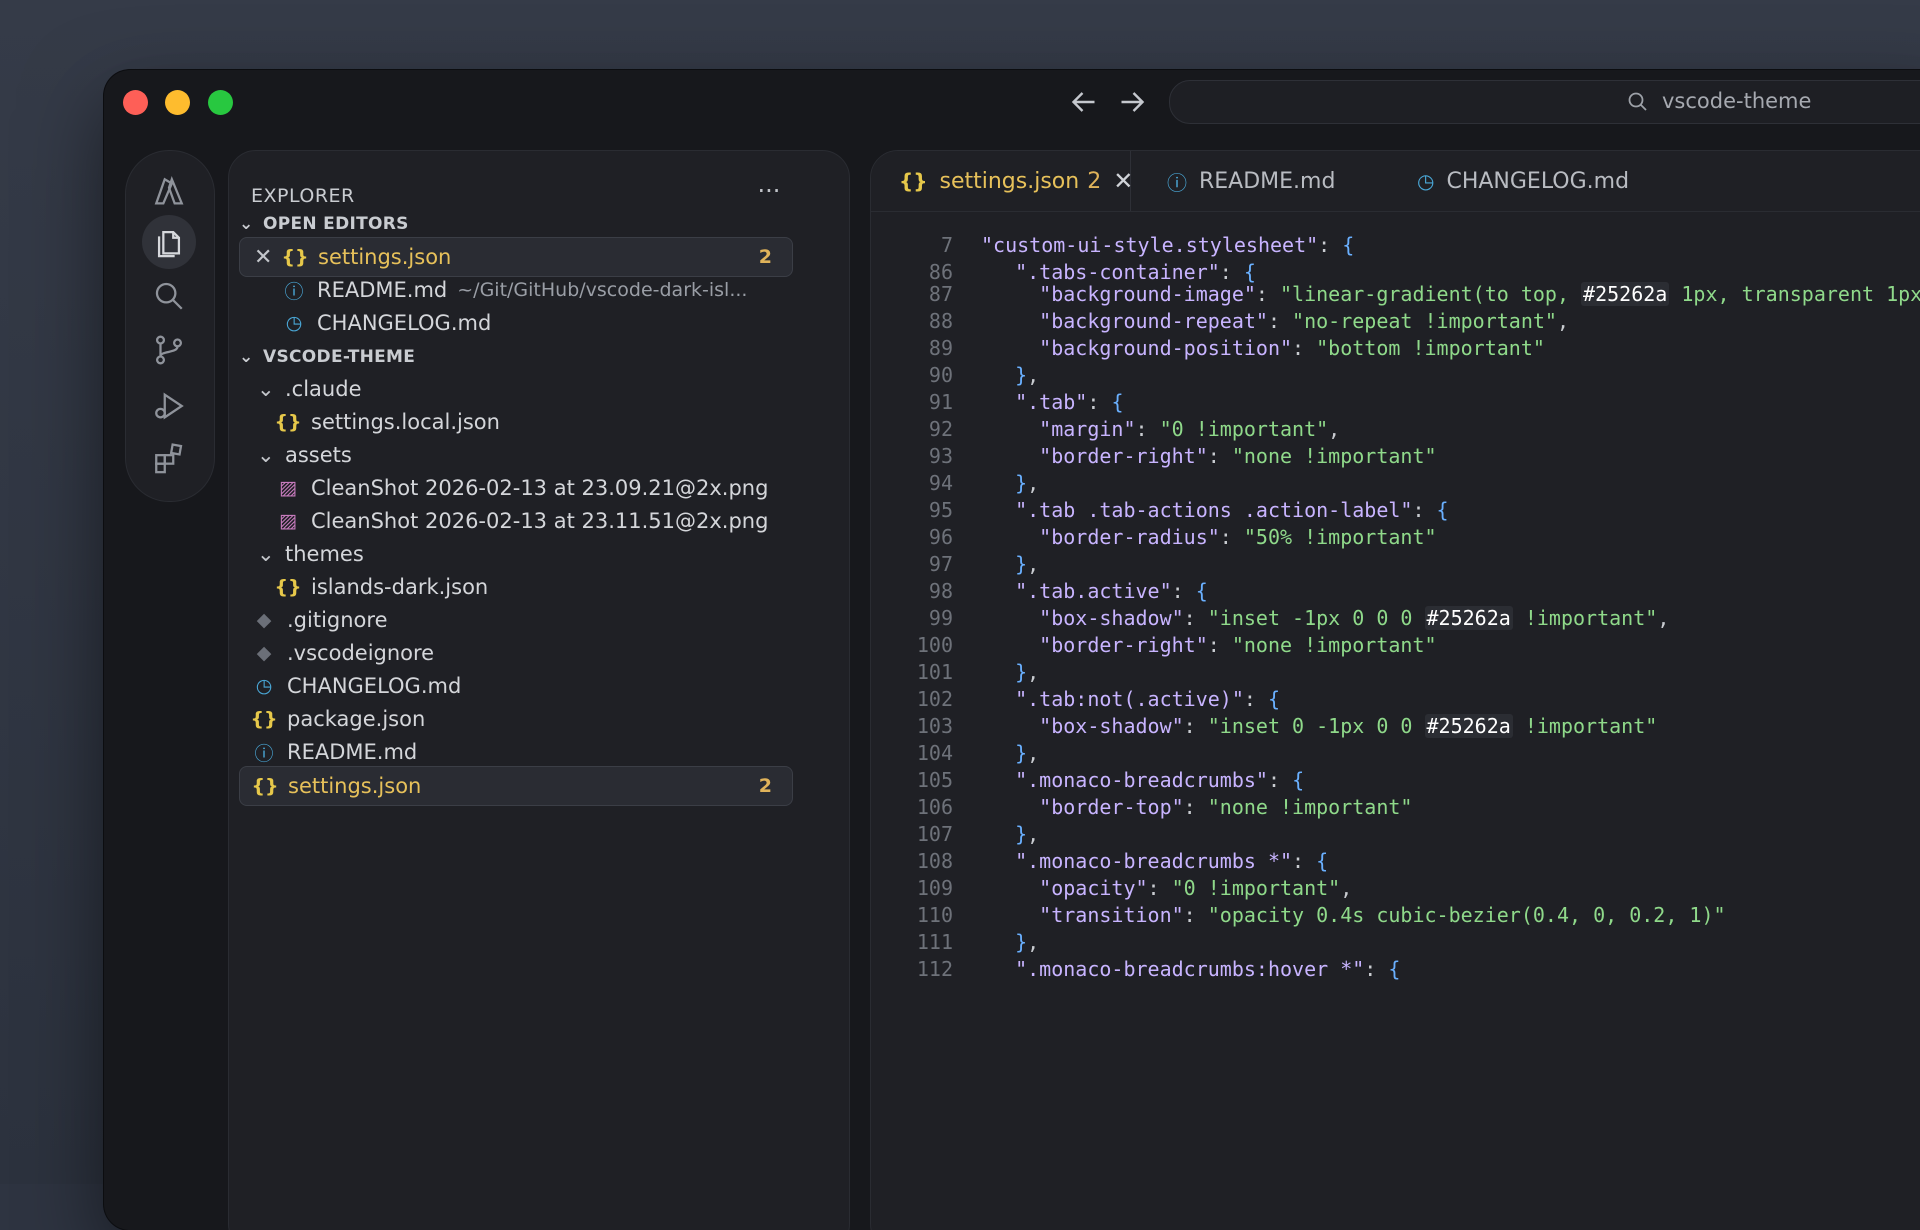 The width and height of the screenshot is (1920, 1230). I want to click on close-window-button, so click(135, 102).